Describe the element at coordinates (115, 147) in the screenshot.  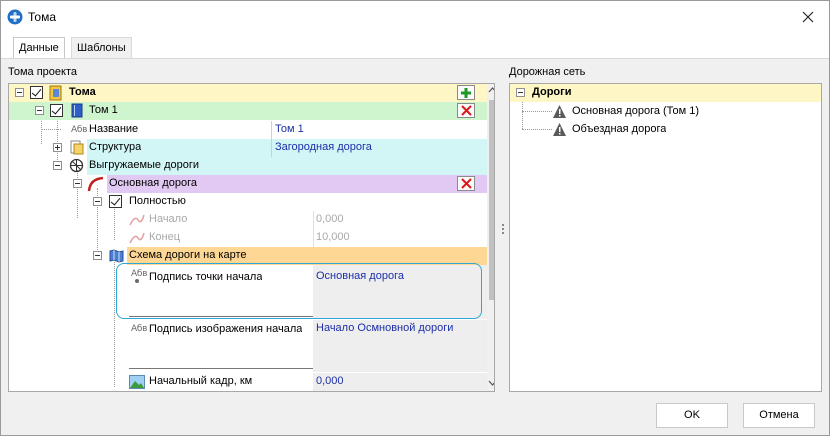
I see `structure-label: Структура` at that location.